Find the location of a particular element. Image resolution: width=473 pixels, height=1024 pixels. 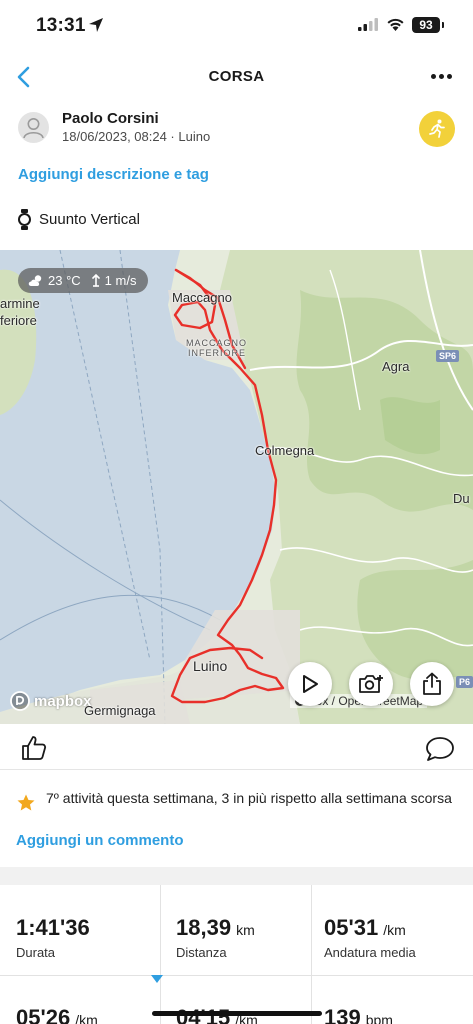

activity-type-badge is located at coordinates (437, 129).